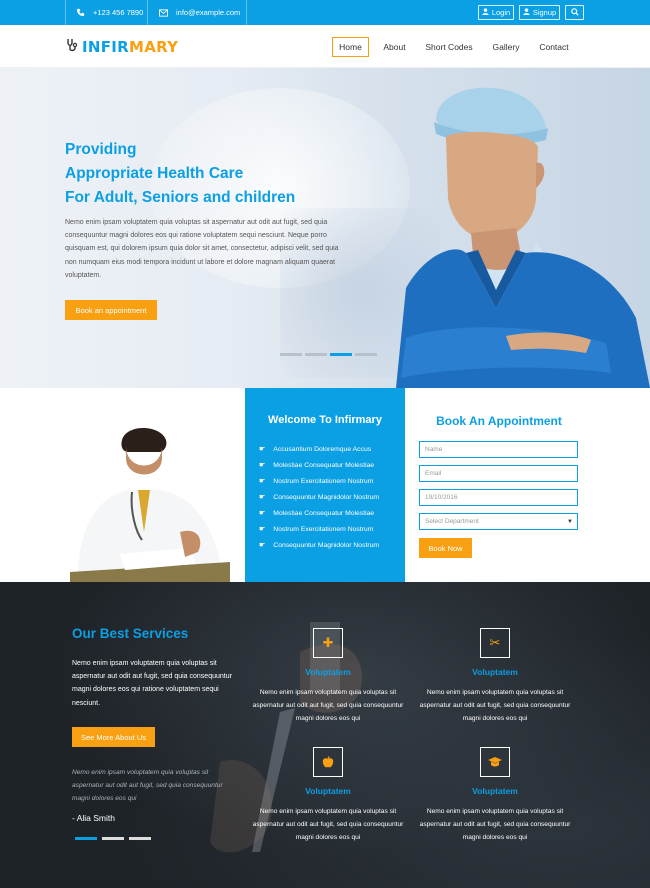 The height and width of the screenshot is (888, 650). I want to click on testimonial-indicators, so click(113, 838).